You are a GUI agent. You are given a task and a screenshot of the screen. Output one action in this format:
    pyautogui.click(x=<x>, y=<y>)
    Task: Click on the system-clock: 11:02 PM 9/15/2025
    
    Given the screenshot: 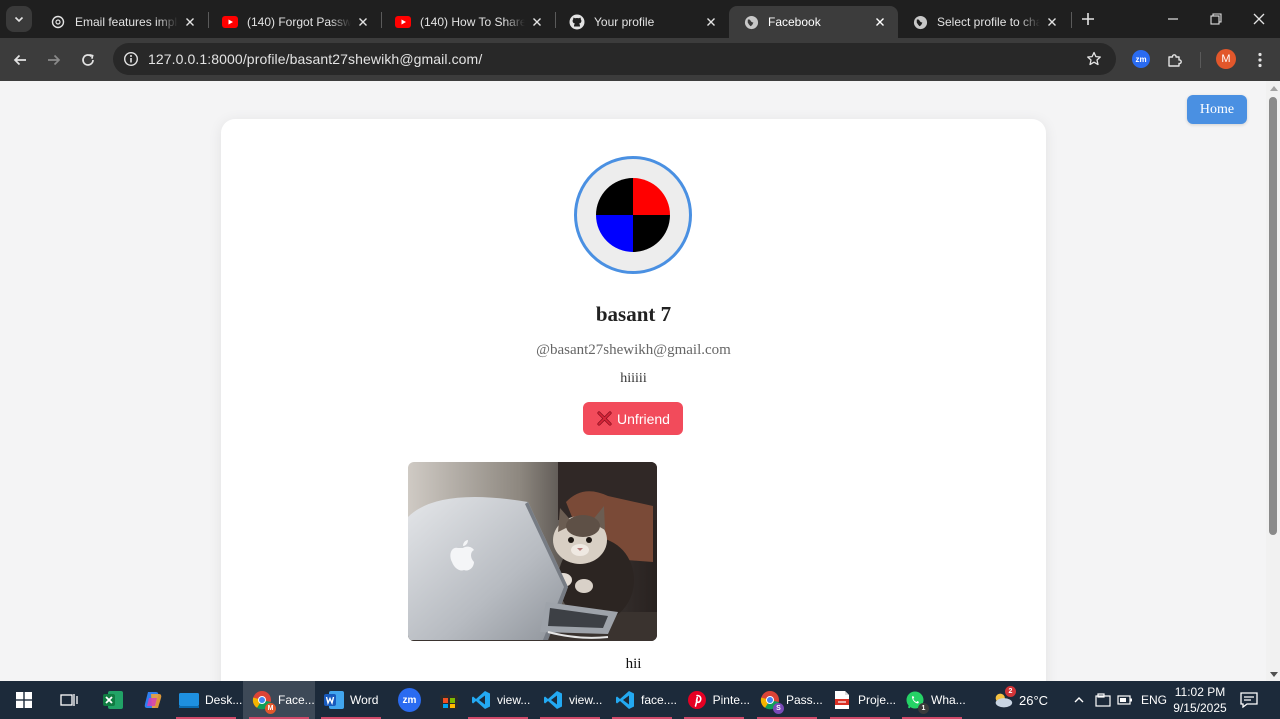 What is the action you would take?
    pyautogui.click(x=1200, y=700)
    